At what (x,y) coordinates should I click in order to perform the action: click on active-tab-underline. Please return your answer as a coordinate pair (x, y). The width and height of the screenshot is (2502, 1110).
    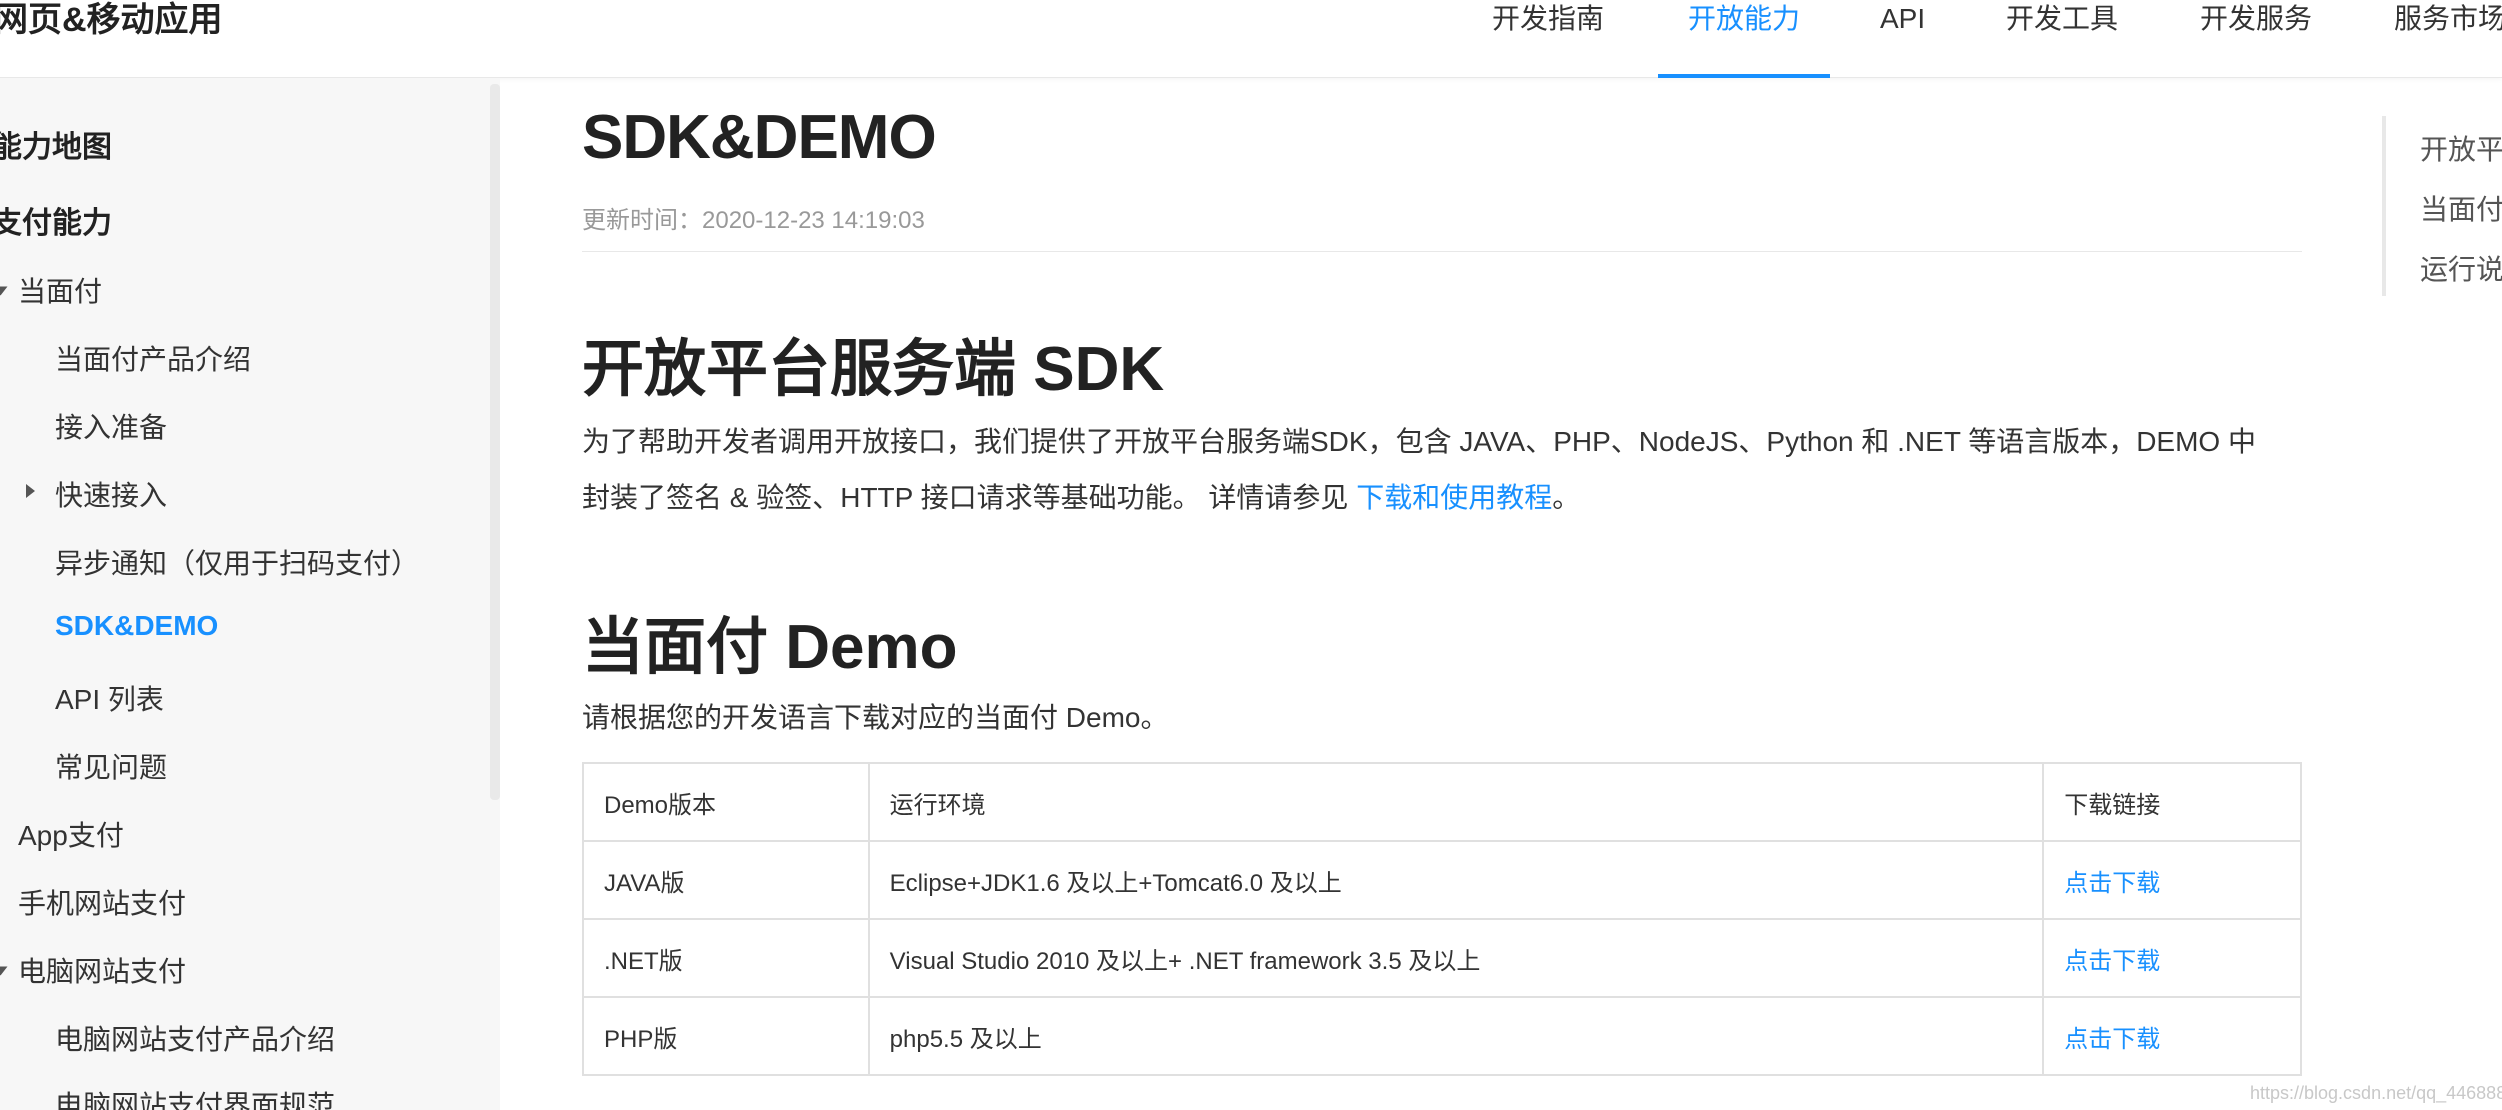
    Looking at the image, I should click on (1744, 76).